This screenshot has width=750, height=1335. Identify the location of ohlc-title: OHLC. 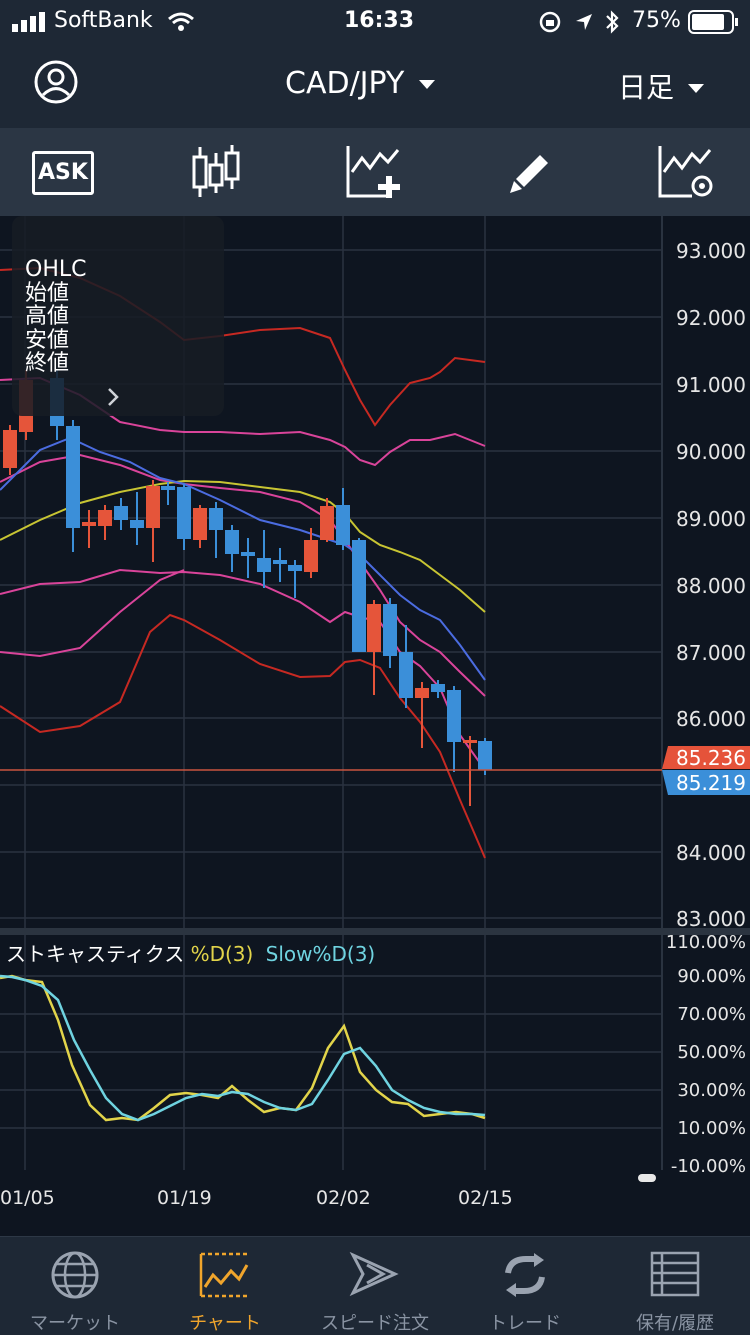
(56, 269).